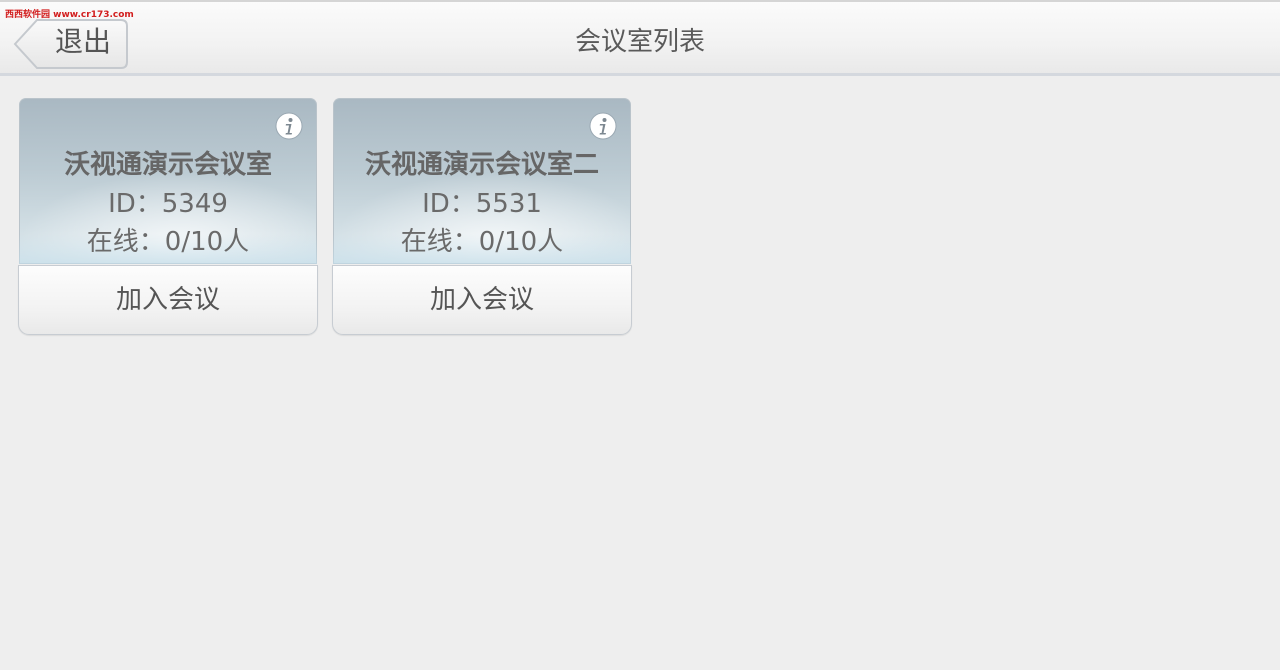  I want to click on room-name: 沃视通演示会议室, so click(167, 165).